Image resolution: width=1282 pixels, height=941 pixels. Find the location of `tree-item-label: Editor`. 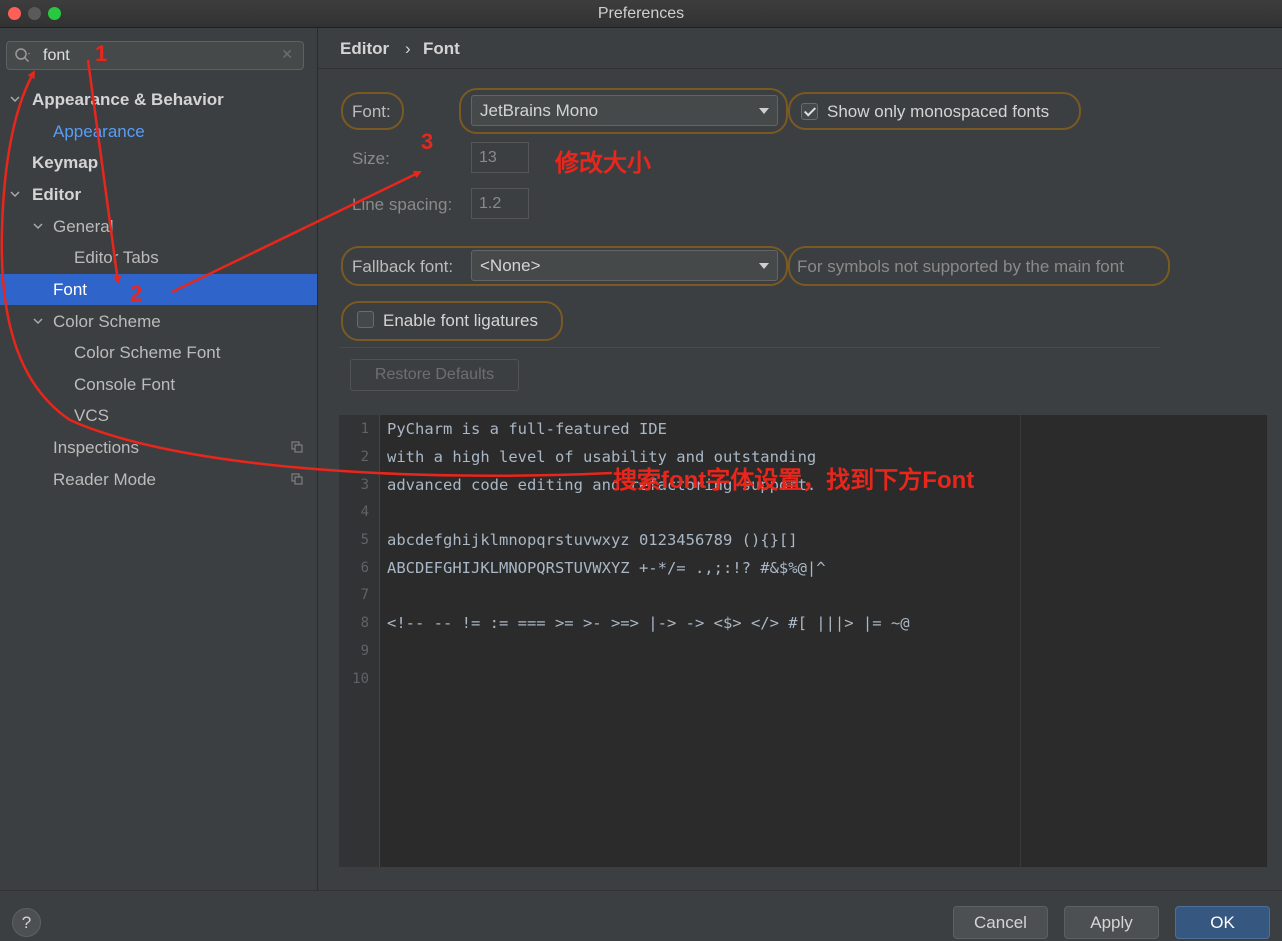

tree-item-label: Editor is located at coordinates (57, 194).